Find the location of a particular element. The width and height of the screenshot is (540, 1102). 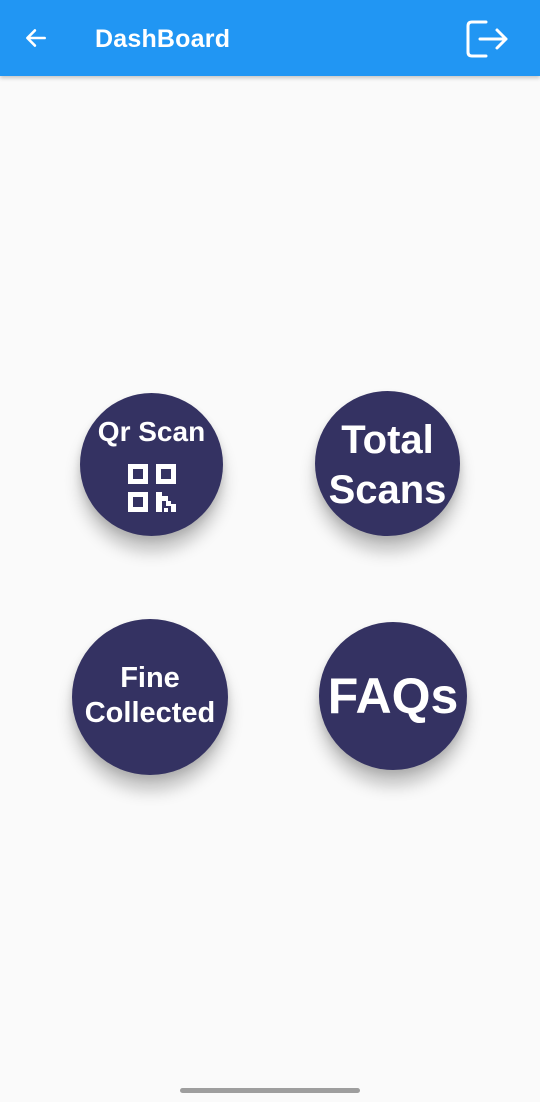

app-bar: DashBoard is located at coordinates (270, 38).